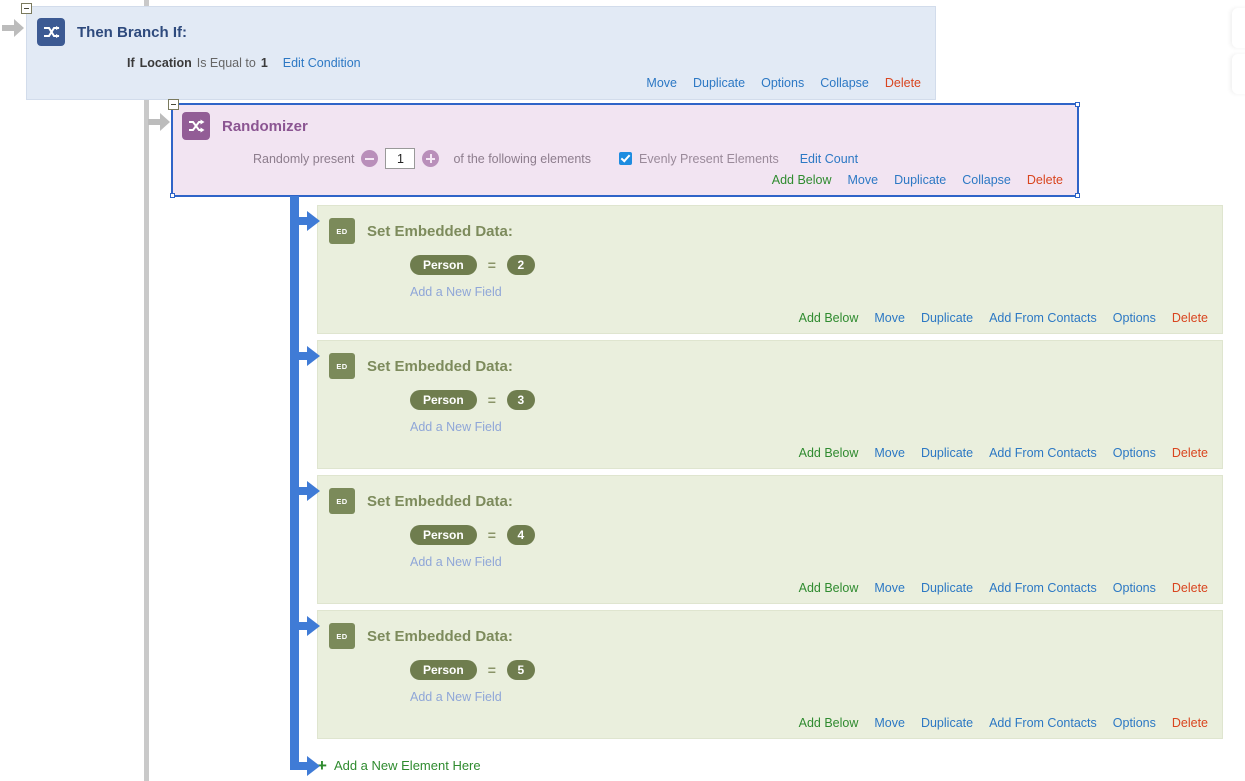  I want to click on randomizer-add-below-link: Add Below, so click(802, 180).